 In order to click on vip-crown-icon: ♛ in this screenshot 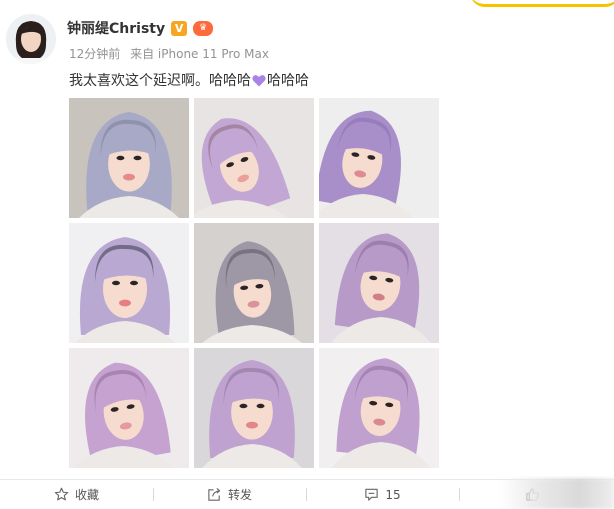, I will do `click(203, 28)`.